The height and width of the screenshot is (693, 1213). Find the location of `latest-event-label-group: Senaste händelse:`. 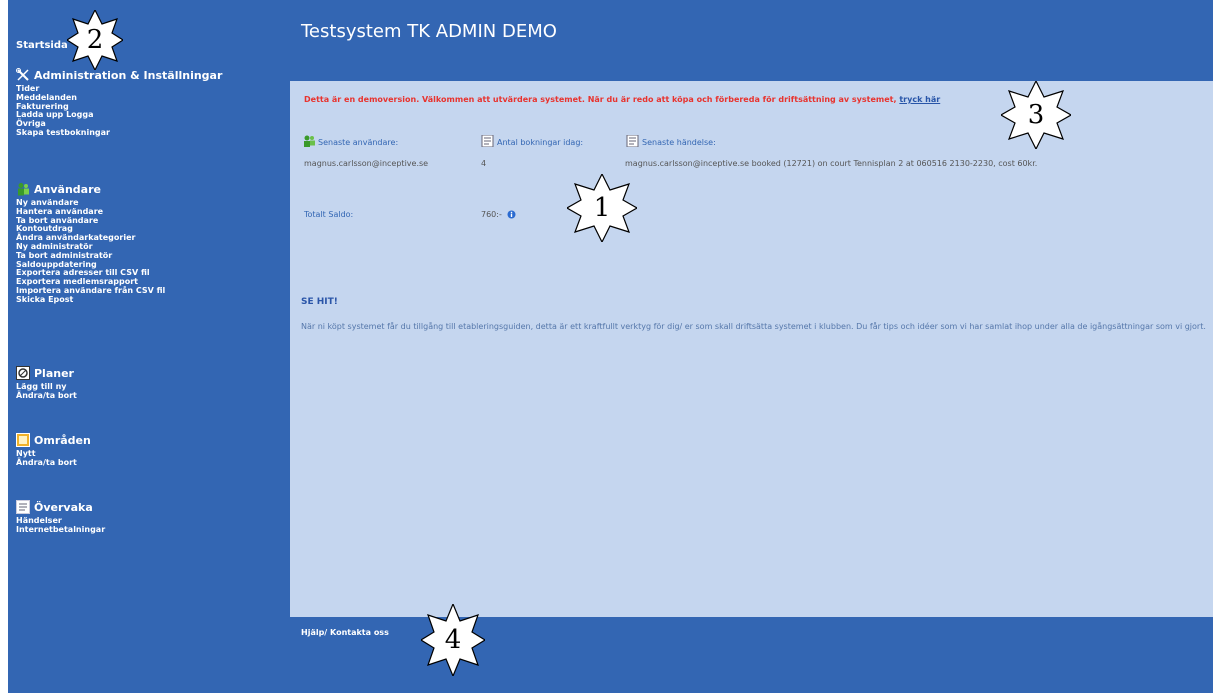

latest-event-label-group: Senaste händelse: is located at coordinates (671, 141).